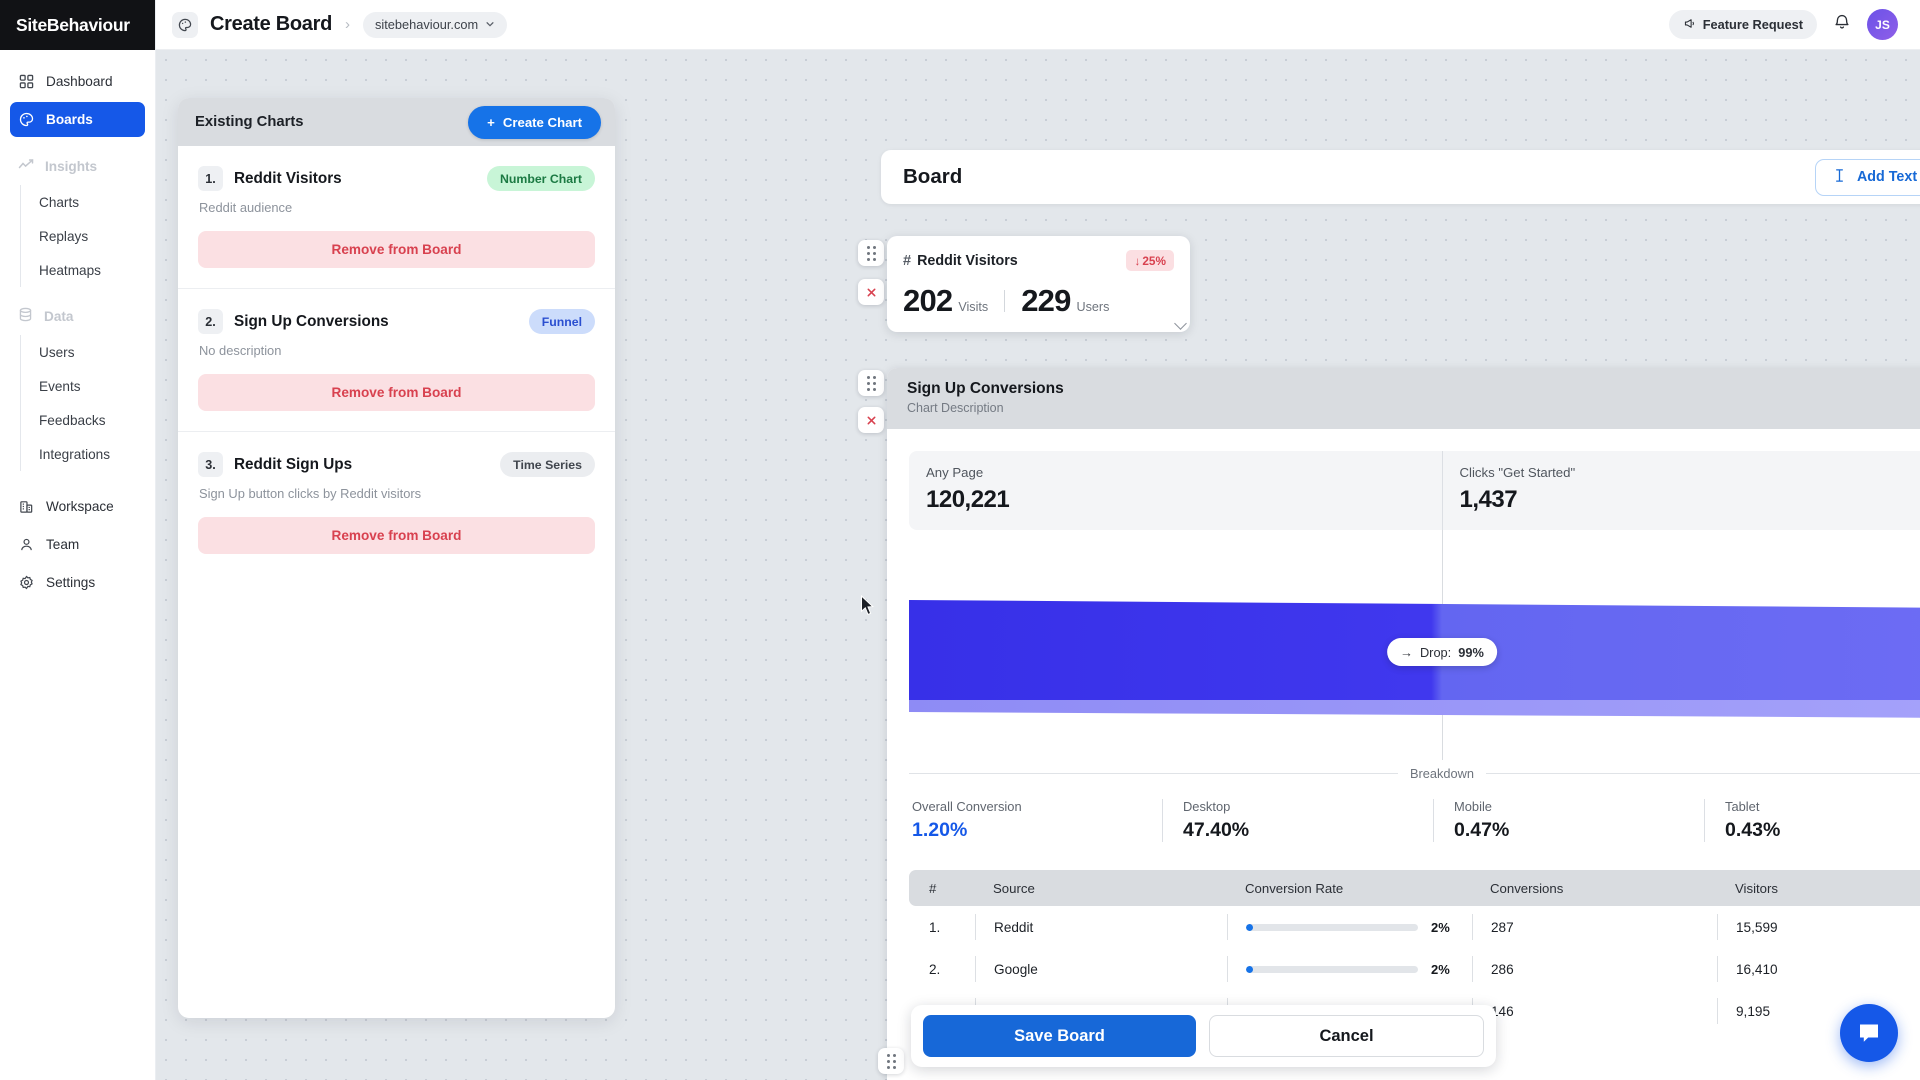 The height and width of the screenshot is (1080, 1920). Describe the element at coordinates (542, 122) in the screenshot. I see `create-chart-label: Create Chart` at that location.